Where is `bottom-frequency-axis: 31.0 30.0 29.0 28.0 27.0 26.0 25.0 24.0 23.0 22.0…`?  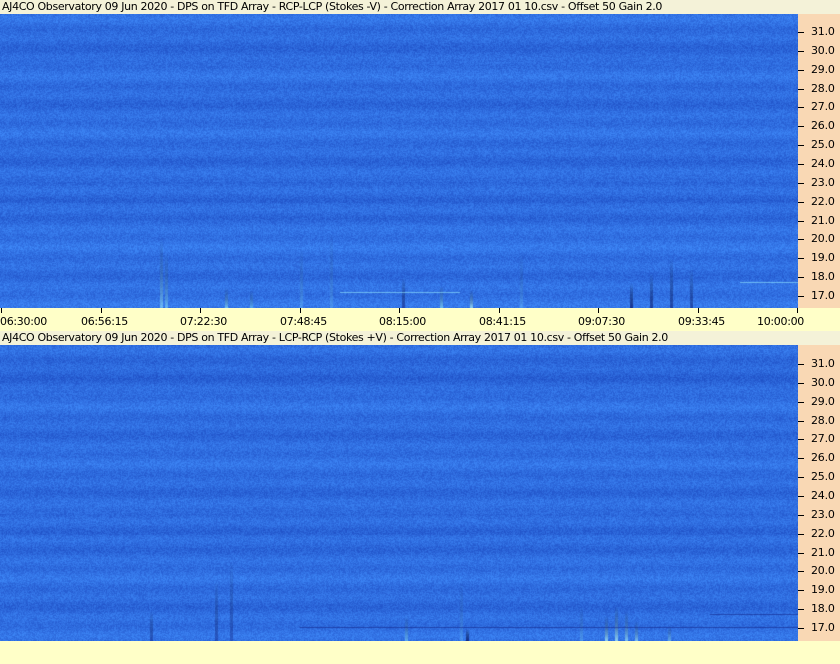 bottom-frequency-axis: 31.0 30.0 29.0 28.0 27.0 26.0 25.0 24.0 23.0 22.0… is located at coordinates (819, 493).